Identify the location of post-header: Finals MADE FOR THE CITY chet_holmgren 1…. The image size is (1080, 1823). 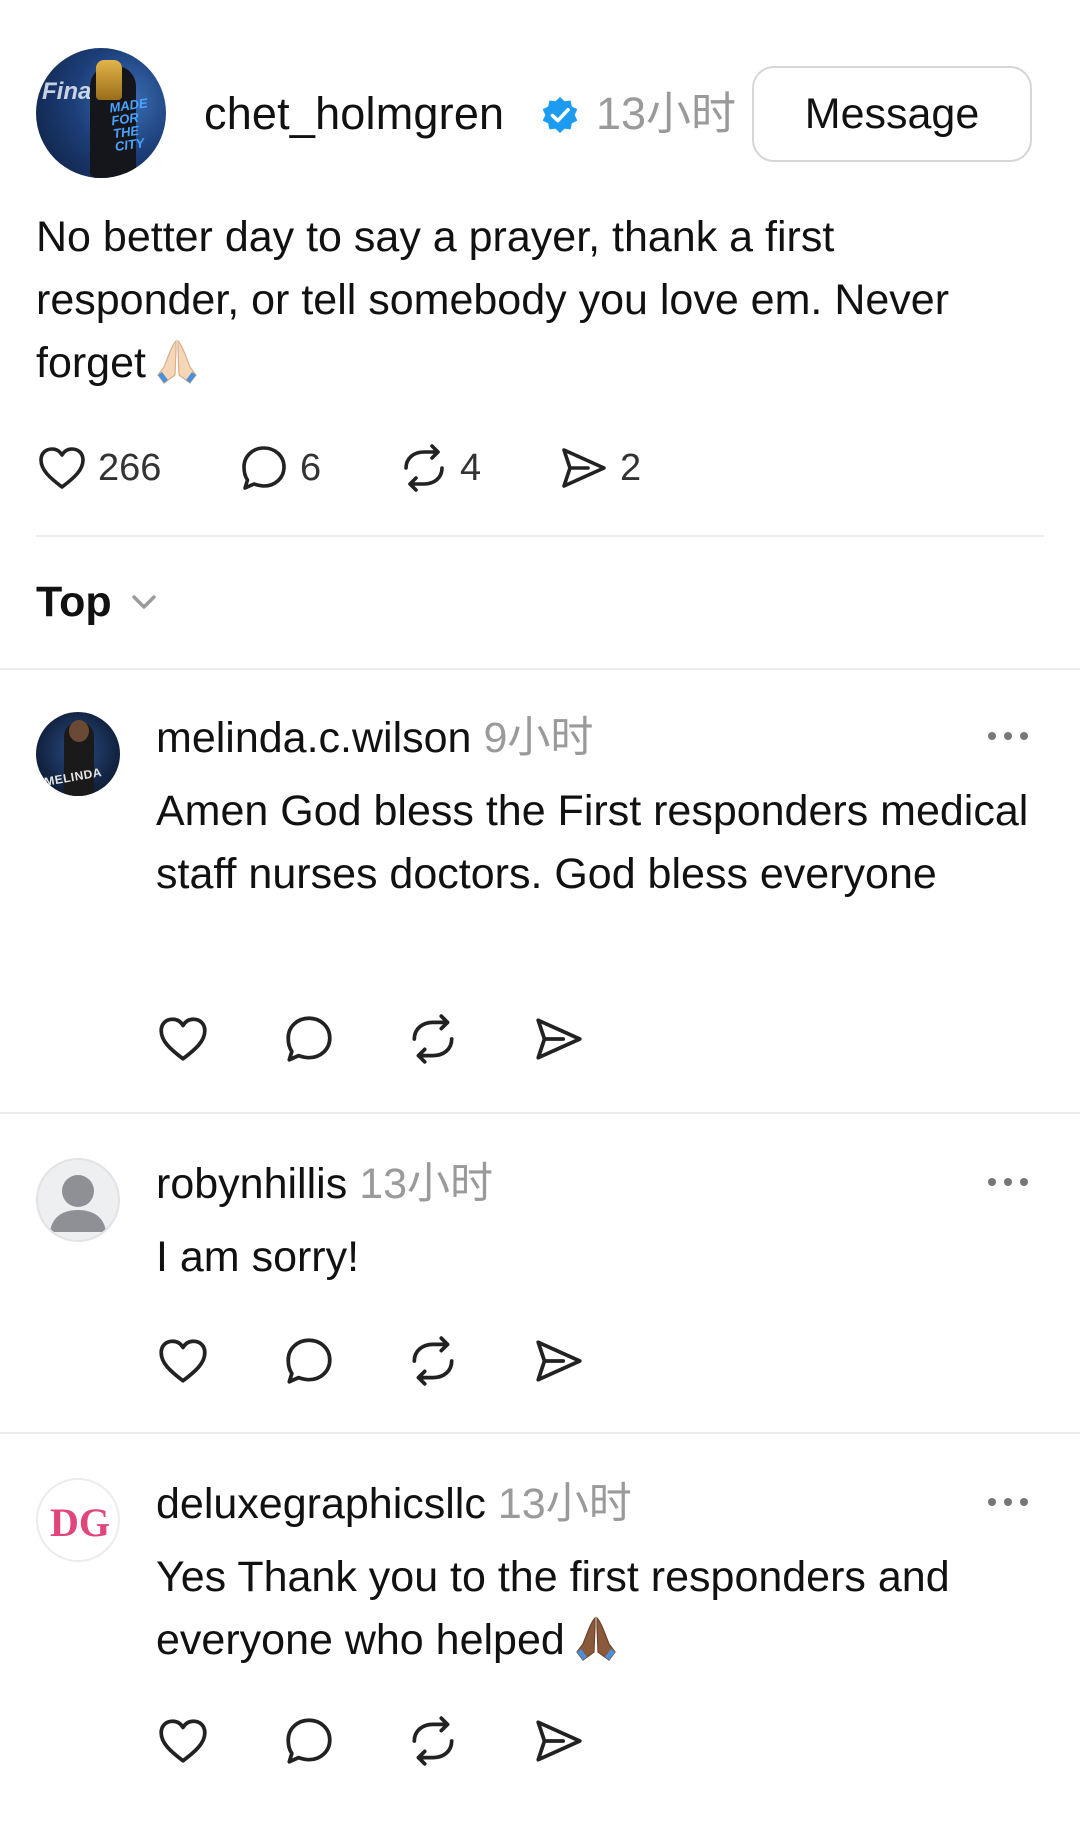
(540, 113).